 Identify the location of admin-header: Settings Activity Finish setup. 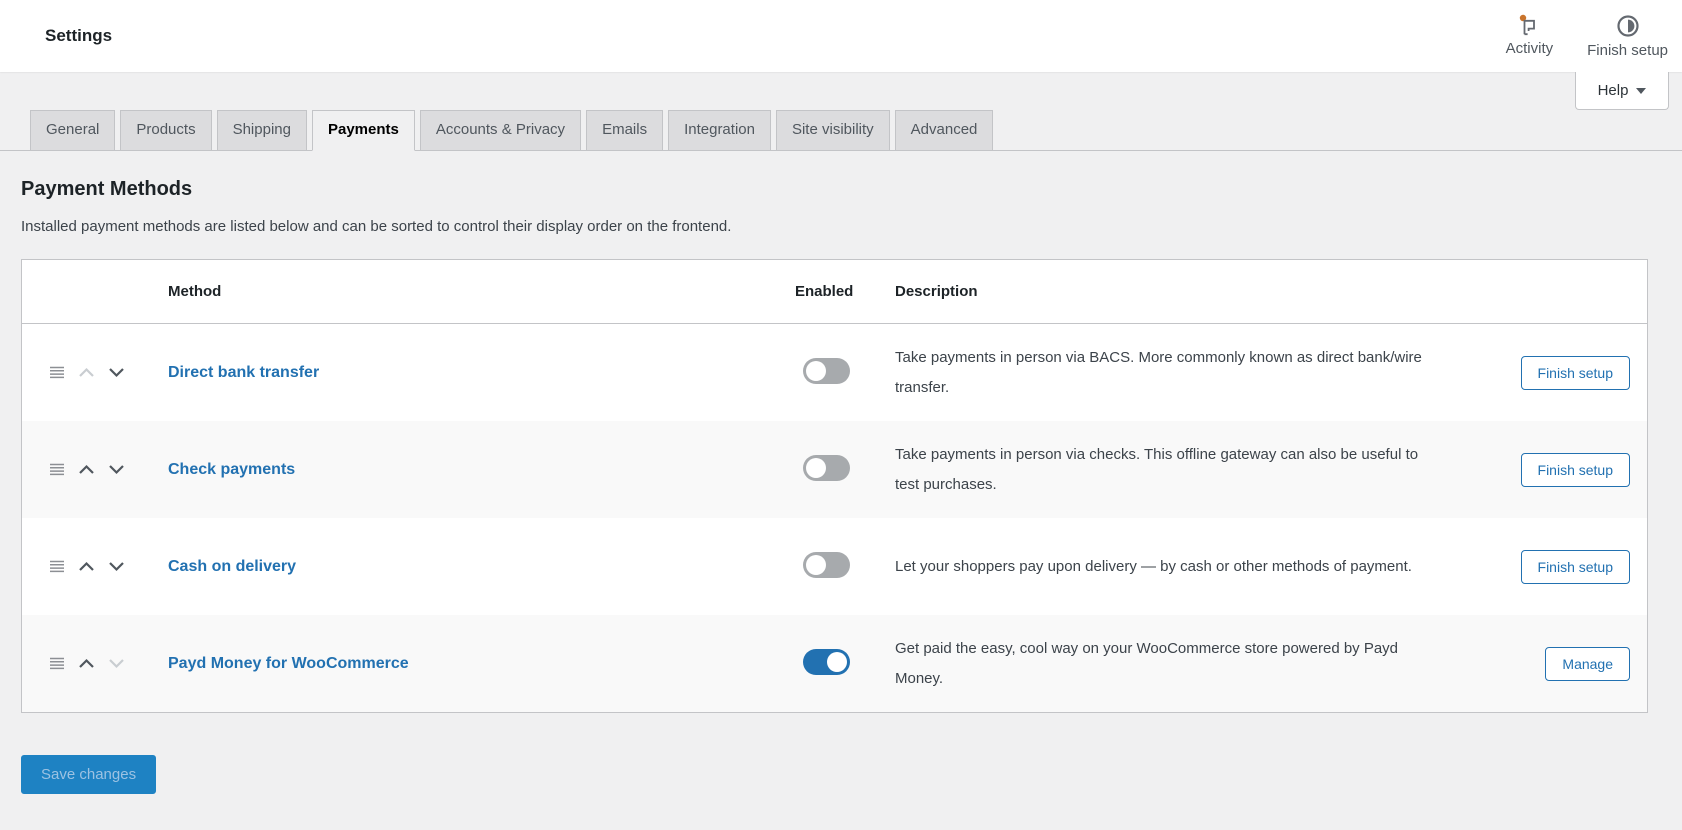
(841, 36).